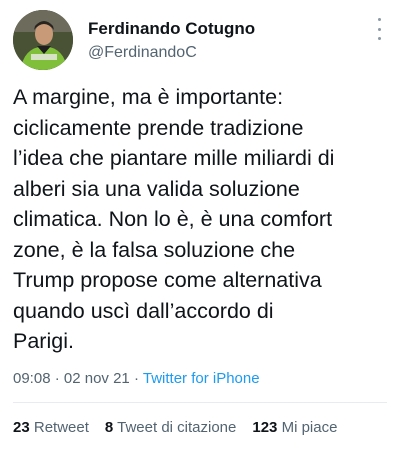  Describe the element at coordinates (171, 41) in the screenshot. I see `author-block: Ferdinando Cotugno @FerdinandoC` at that location.